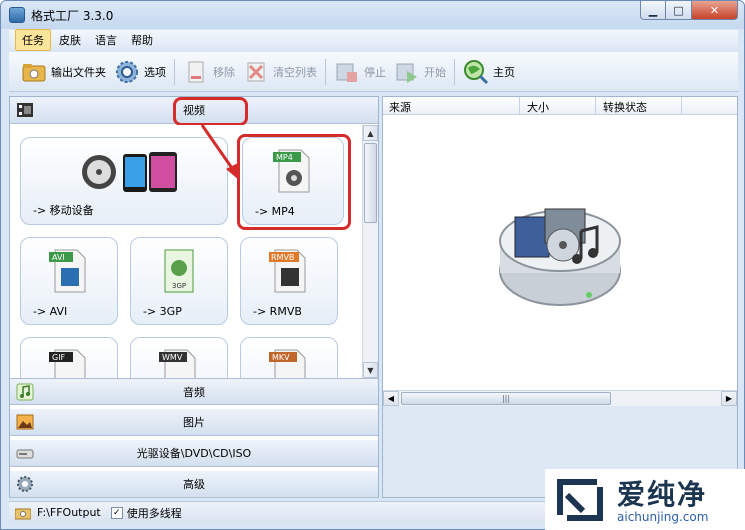 This screenshot has height=530, width=745. I want to click on start-button: 开始, so click(420, 72).